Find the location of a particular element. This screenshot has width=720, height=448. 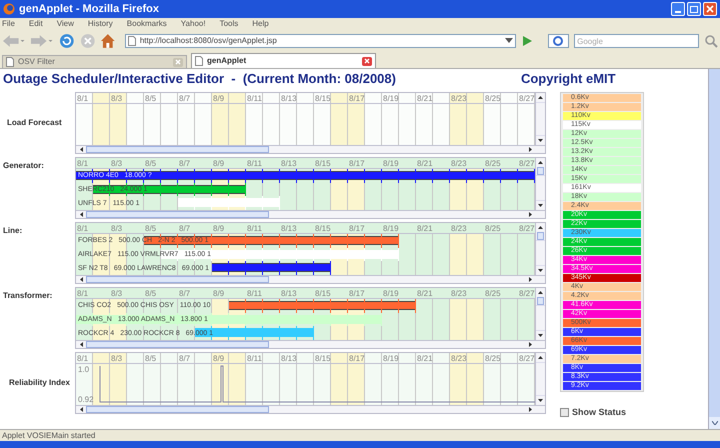

minimize-button is located at coordinates (678, 9).